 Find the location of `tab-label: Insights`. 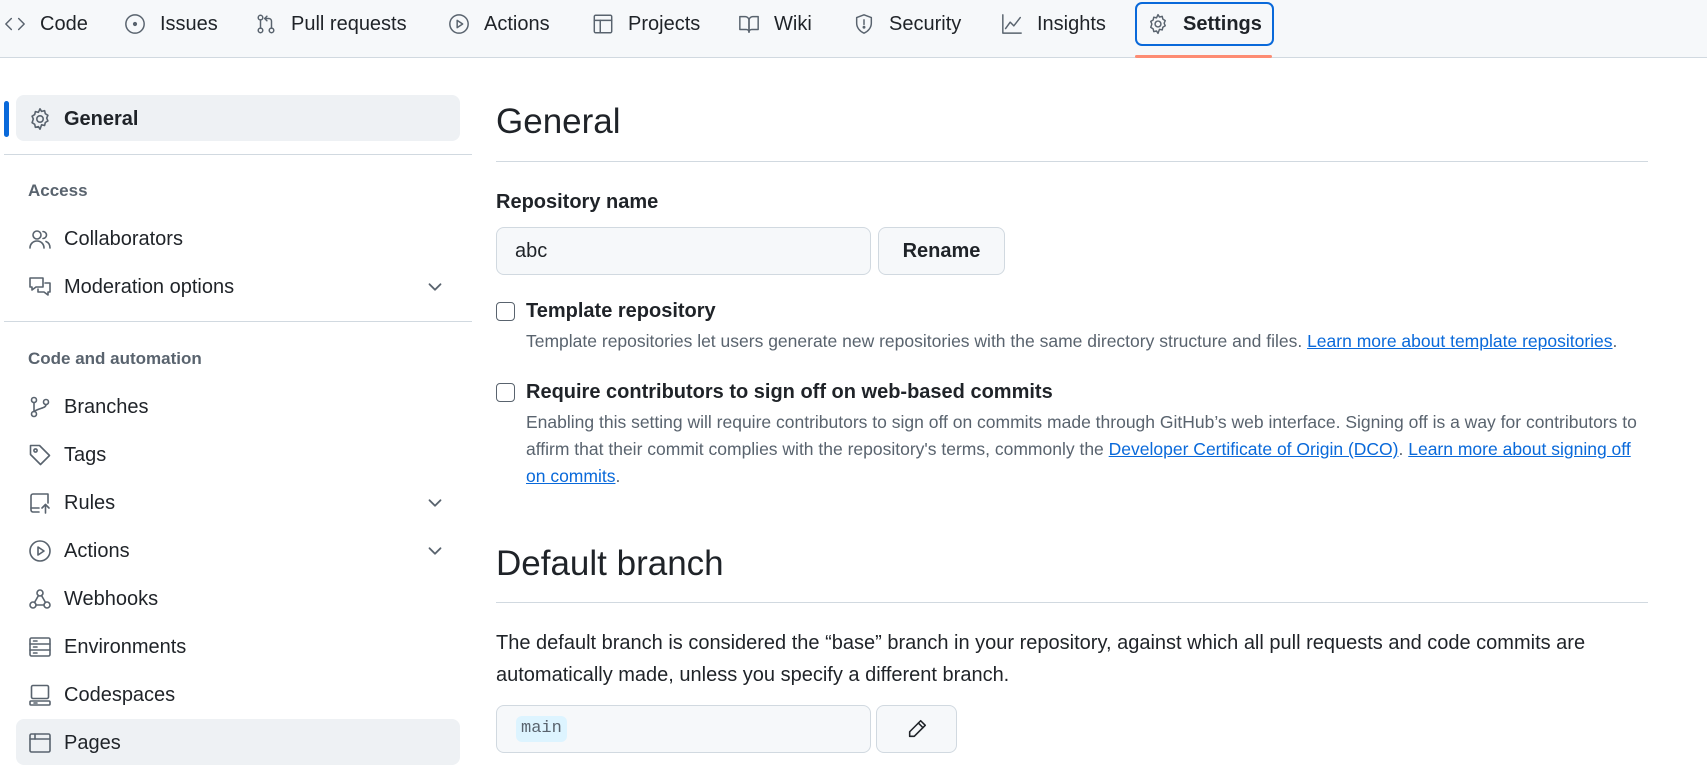

tab-label: Insights is located at coordinates (1071, 23).